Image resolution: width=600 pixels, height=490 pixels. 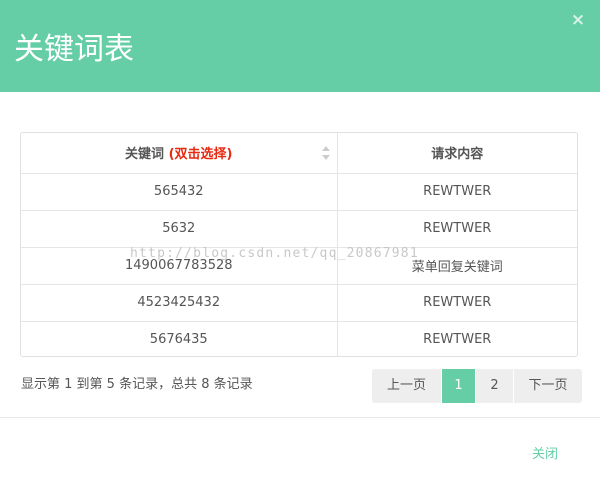 I want to click on sort-icon, so click(x=325, y=153).